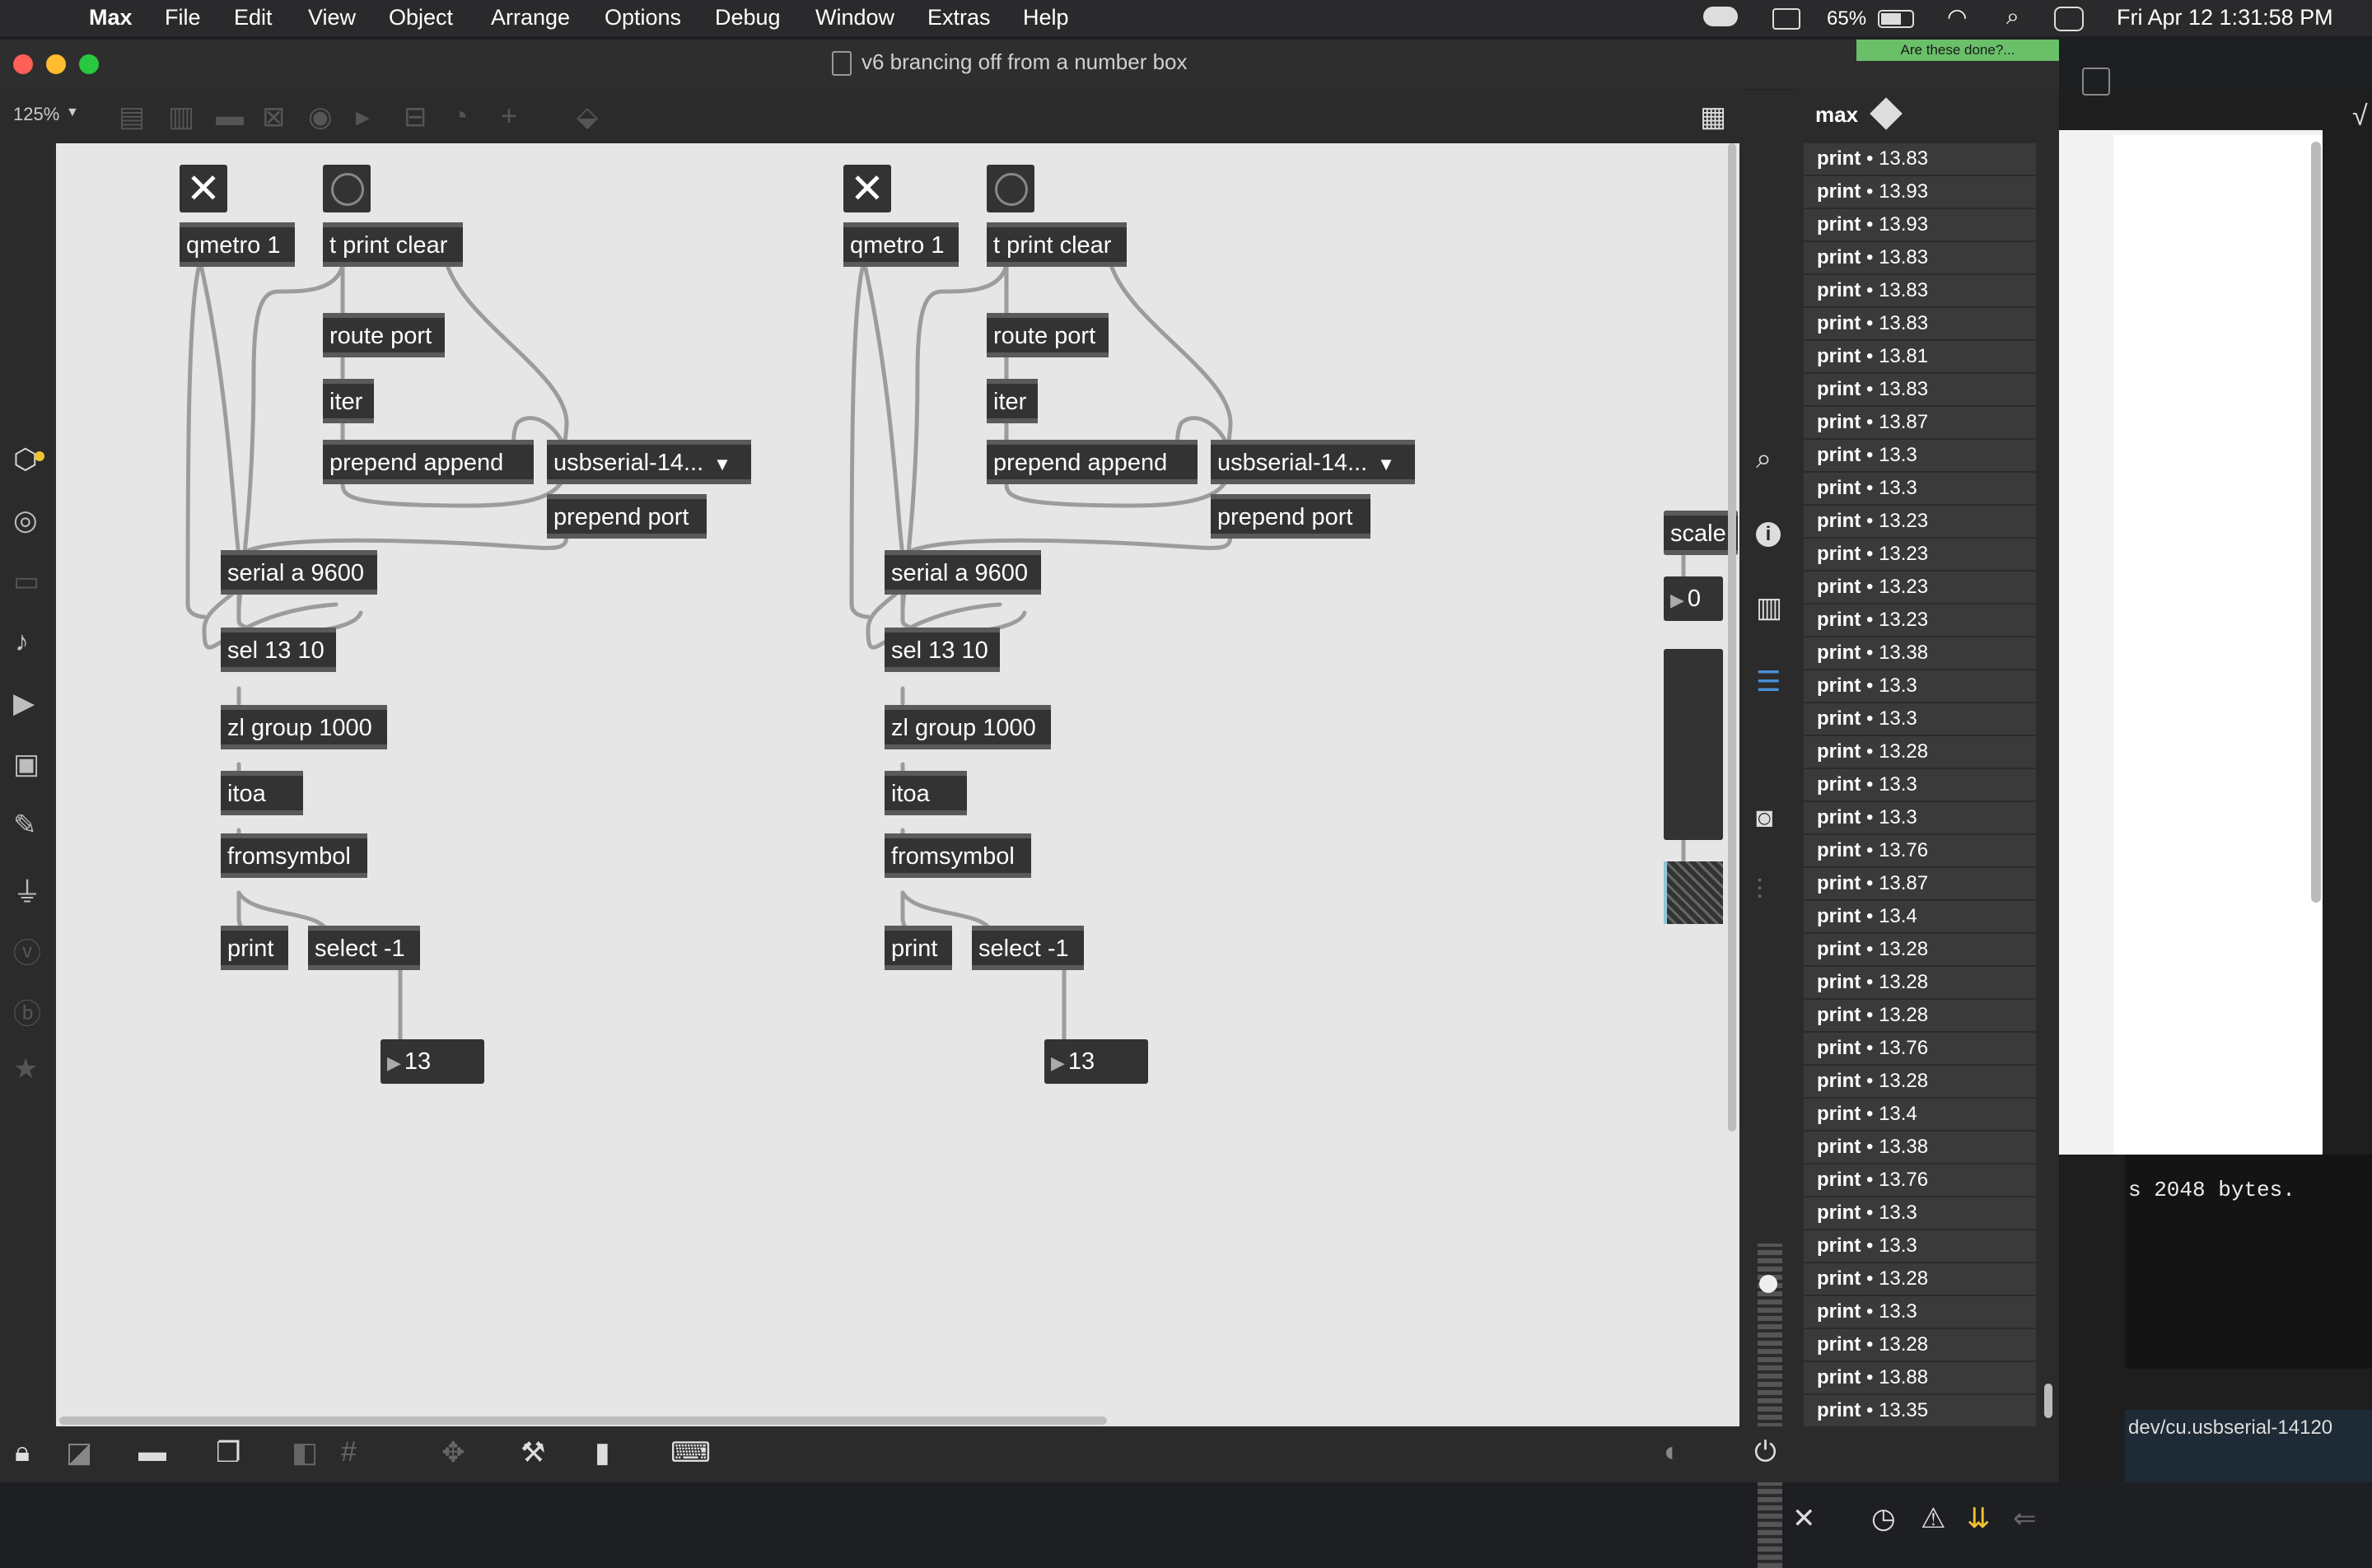  What do you see at coordinates (26, 581) in the screenshot?
I see `device-icon: ▭` at bounding box center [26, 581].